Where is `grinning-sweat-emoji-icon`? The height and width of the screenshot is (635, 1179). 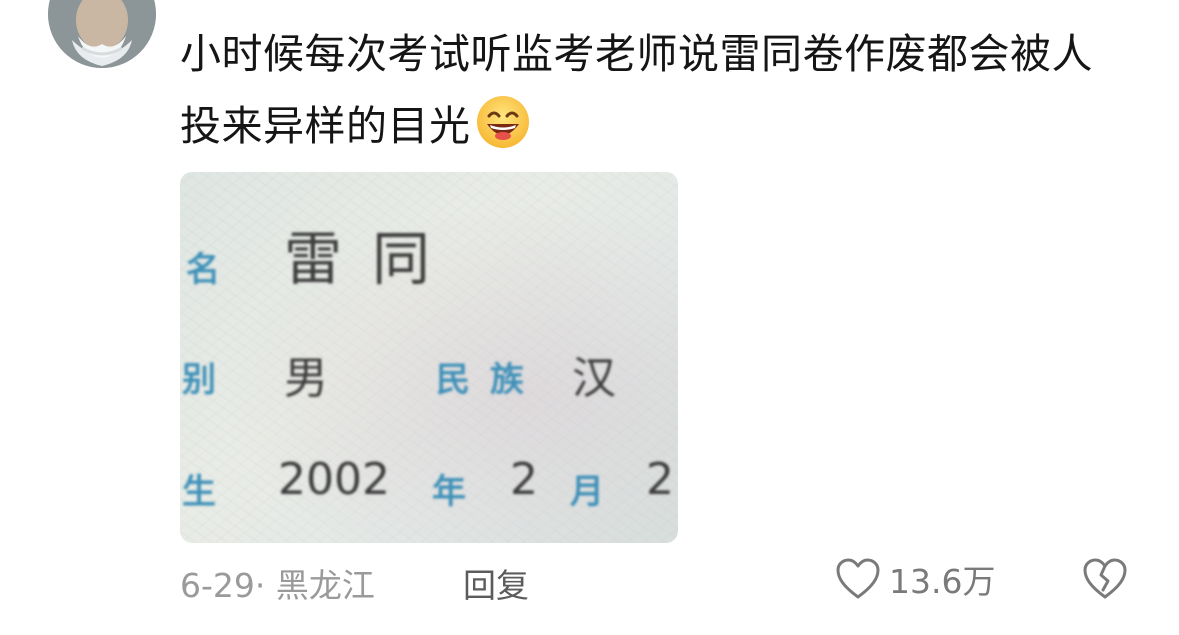
grinning-sweat-emoji-icon is located at coordinates (503, 122).